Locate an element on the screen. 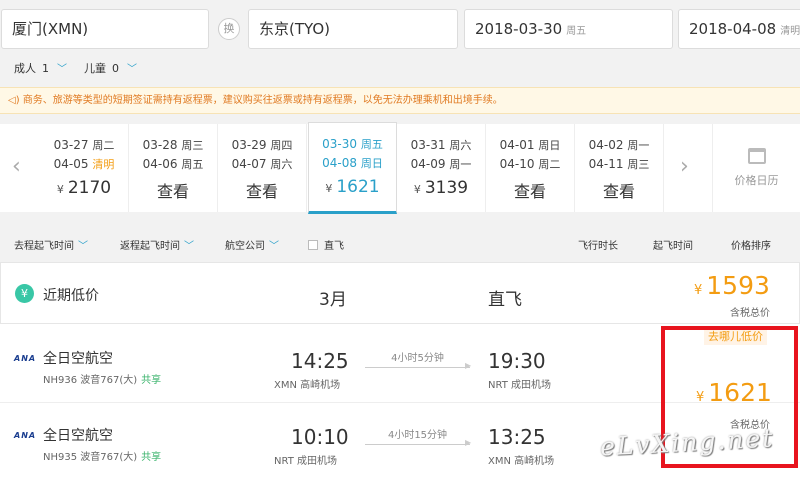  depart-date-input: 2018-03-30 周五 is located at coordinates (568, 29).